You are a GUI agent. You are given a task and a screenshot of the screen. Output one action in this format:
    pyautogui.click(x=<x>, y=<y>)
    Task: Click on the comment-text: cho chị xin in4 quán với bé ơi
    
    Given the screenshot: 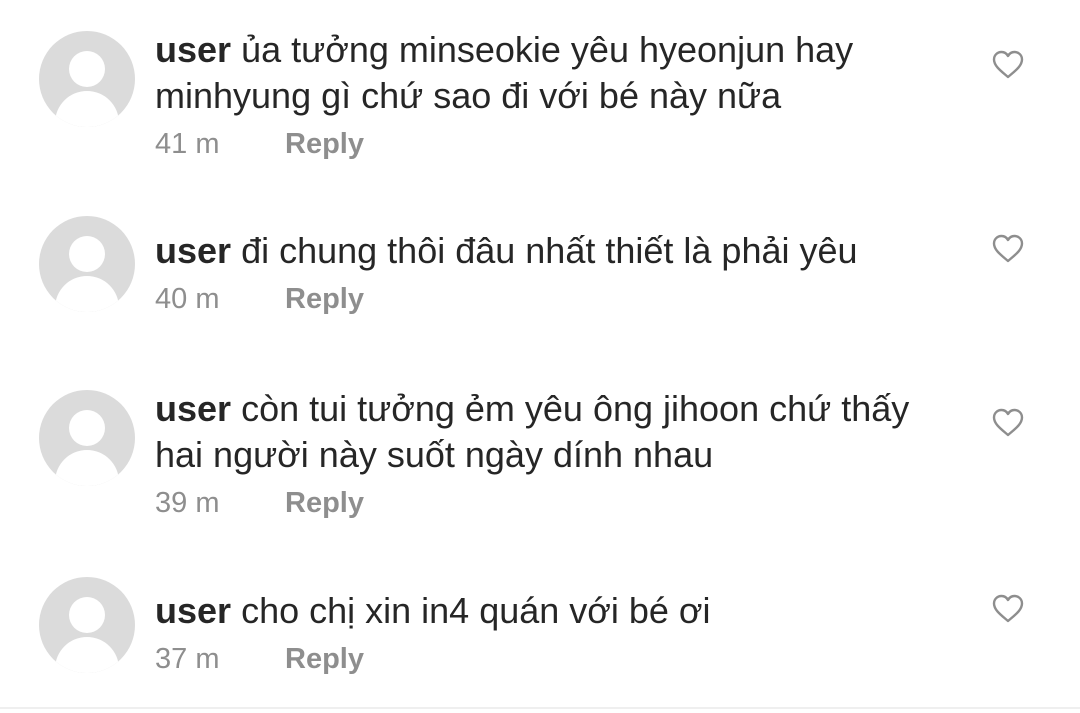 What is the action you would take?
    pyautogui.click(x=476, y=610)
    